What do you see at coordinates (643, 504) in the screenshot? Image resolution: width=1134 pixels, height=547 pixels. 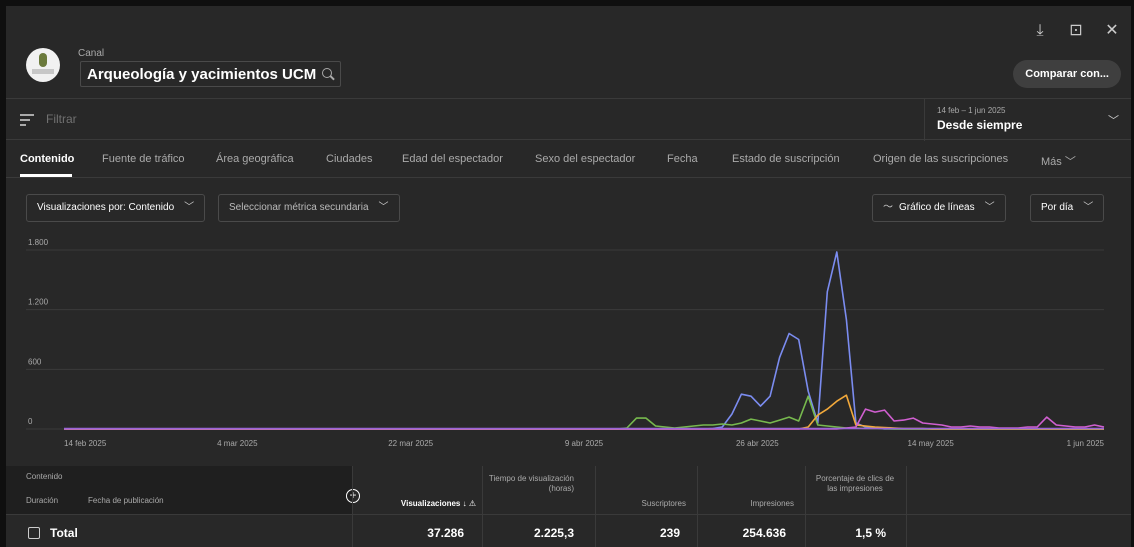 I see `col-subscribers: Suscriptores` at bounding box center [643, 504].